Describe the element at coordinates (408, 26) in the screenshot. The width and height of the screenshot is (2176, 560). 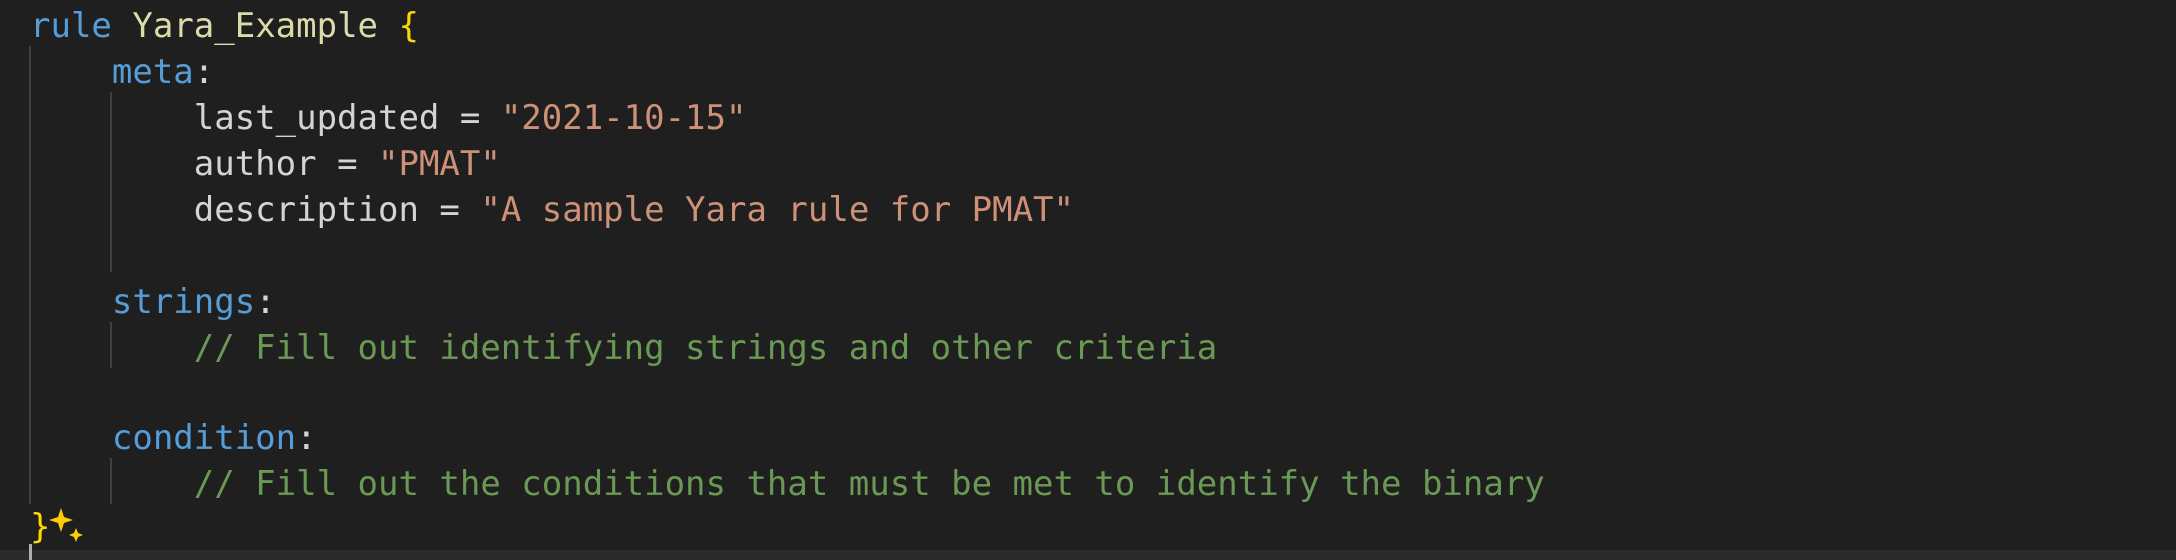
I see `open-brace: {` at that location.